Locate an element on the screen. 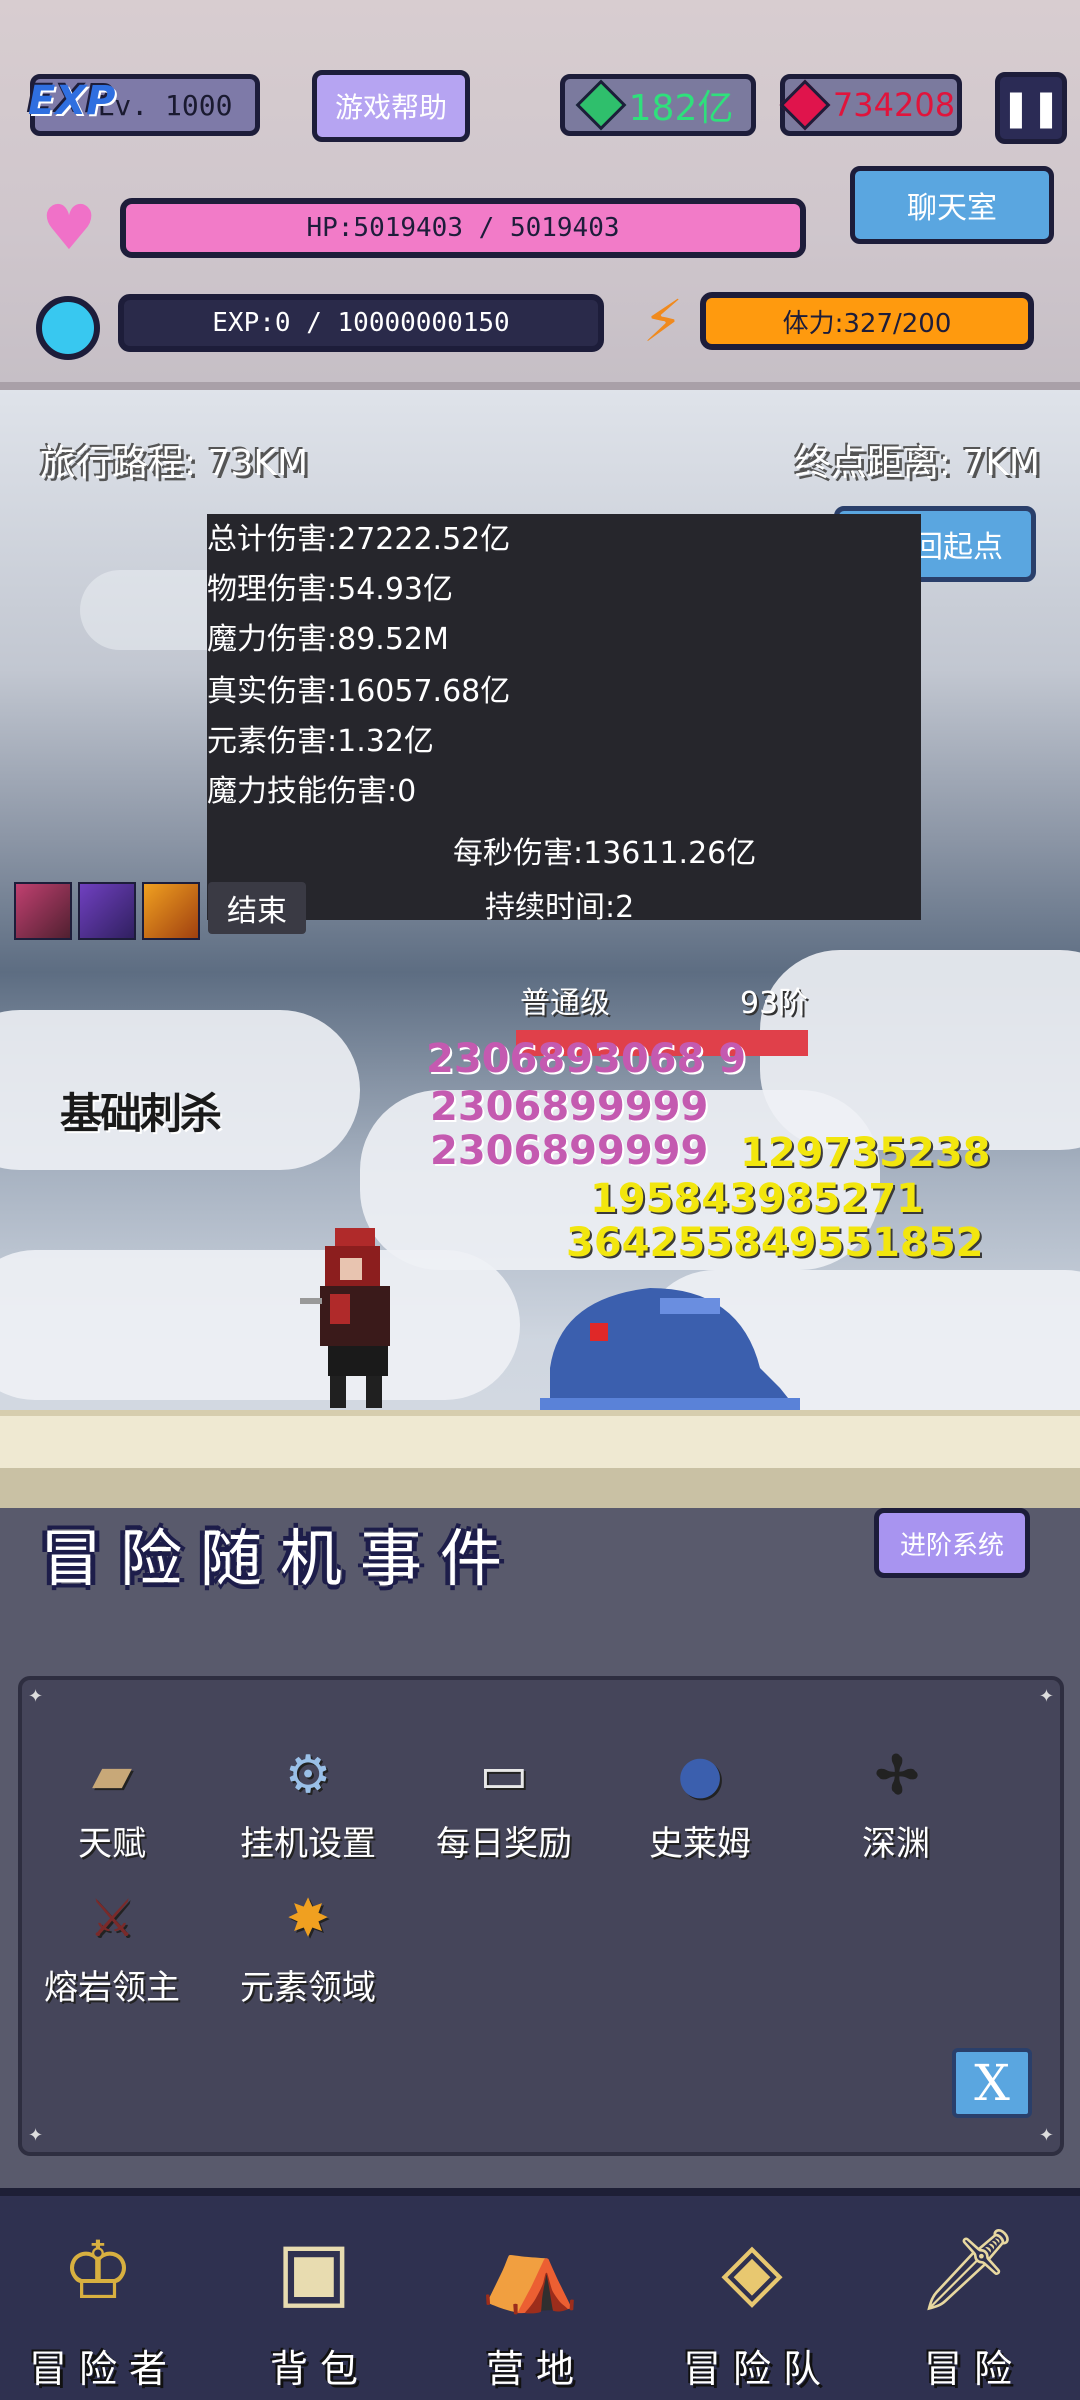  route-traveled: 旅行路程: 73KM is located at coordinates (174, 463).